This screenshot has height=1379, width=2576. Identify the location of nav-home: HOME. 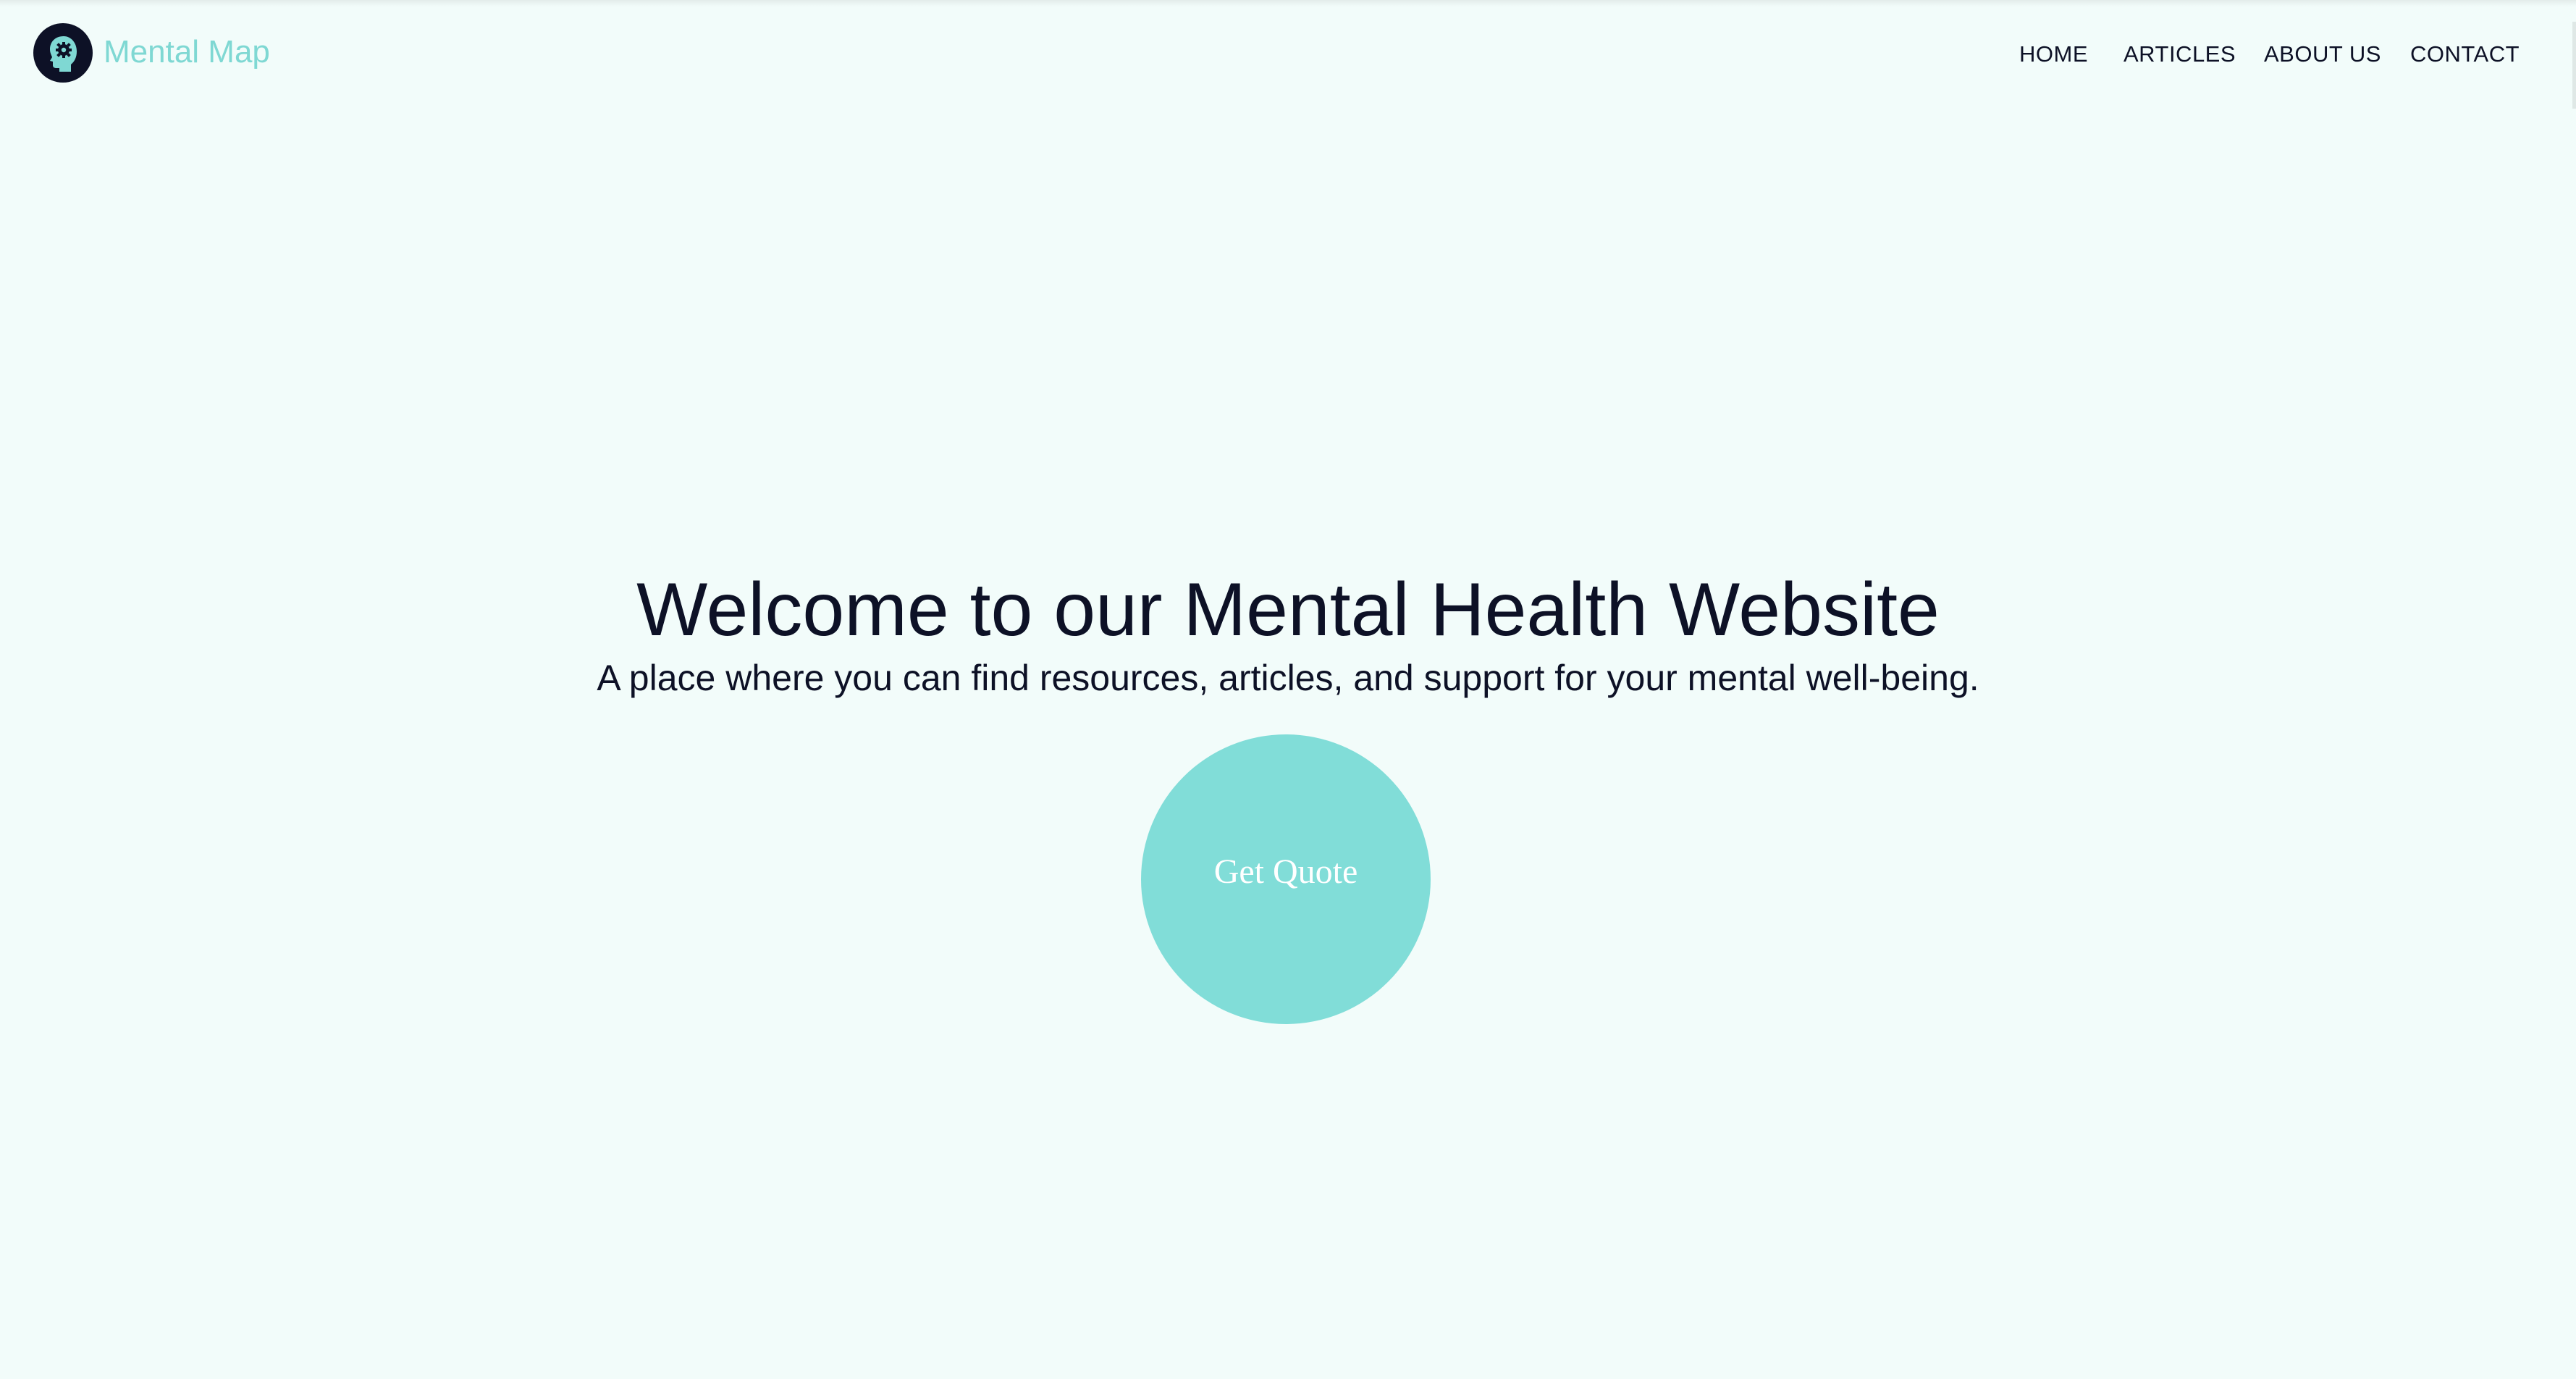
(2053, 54).